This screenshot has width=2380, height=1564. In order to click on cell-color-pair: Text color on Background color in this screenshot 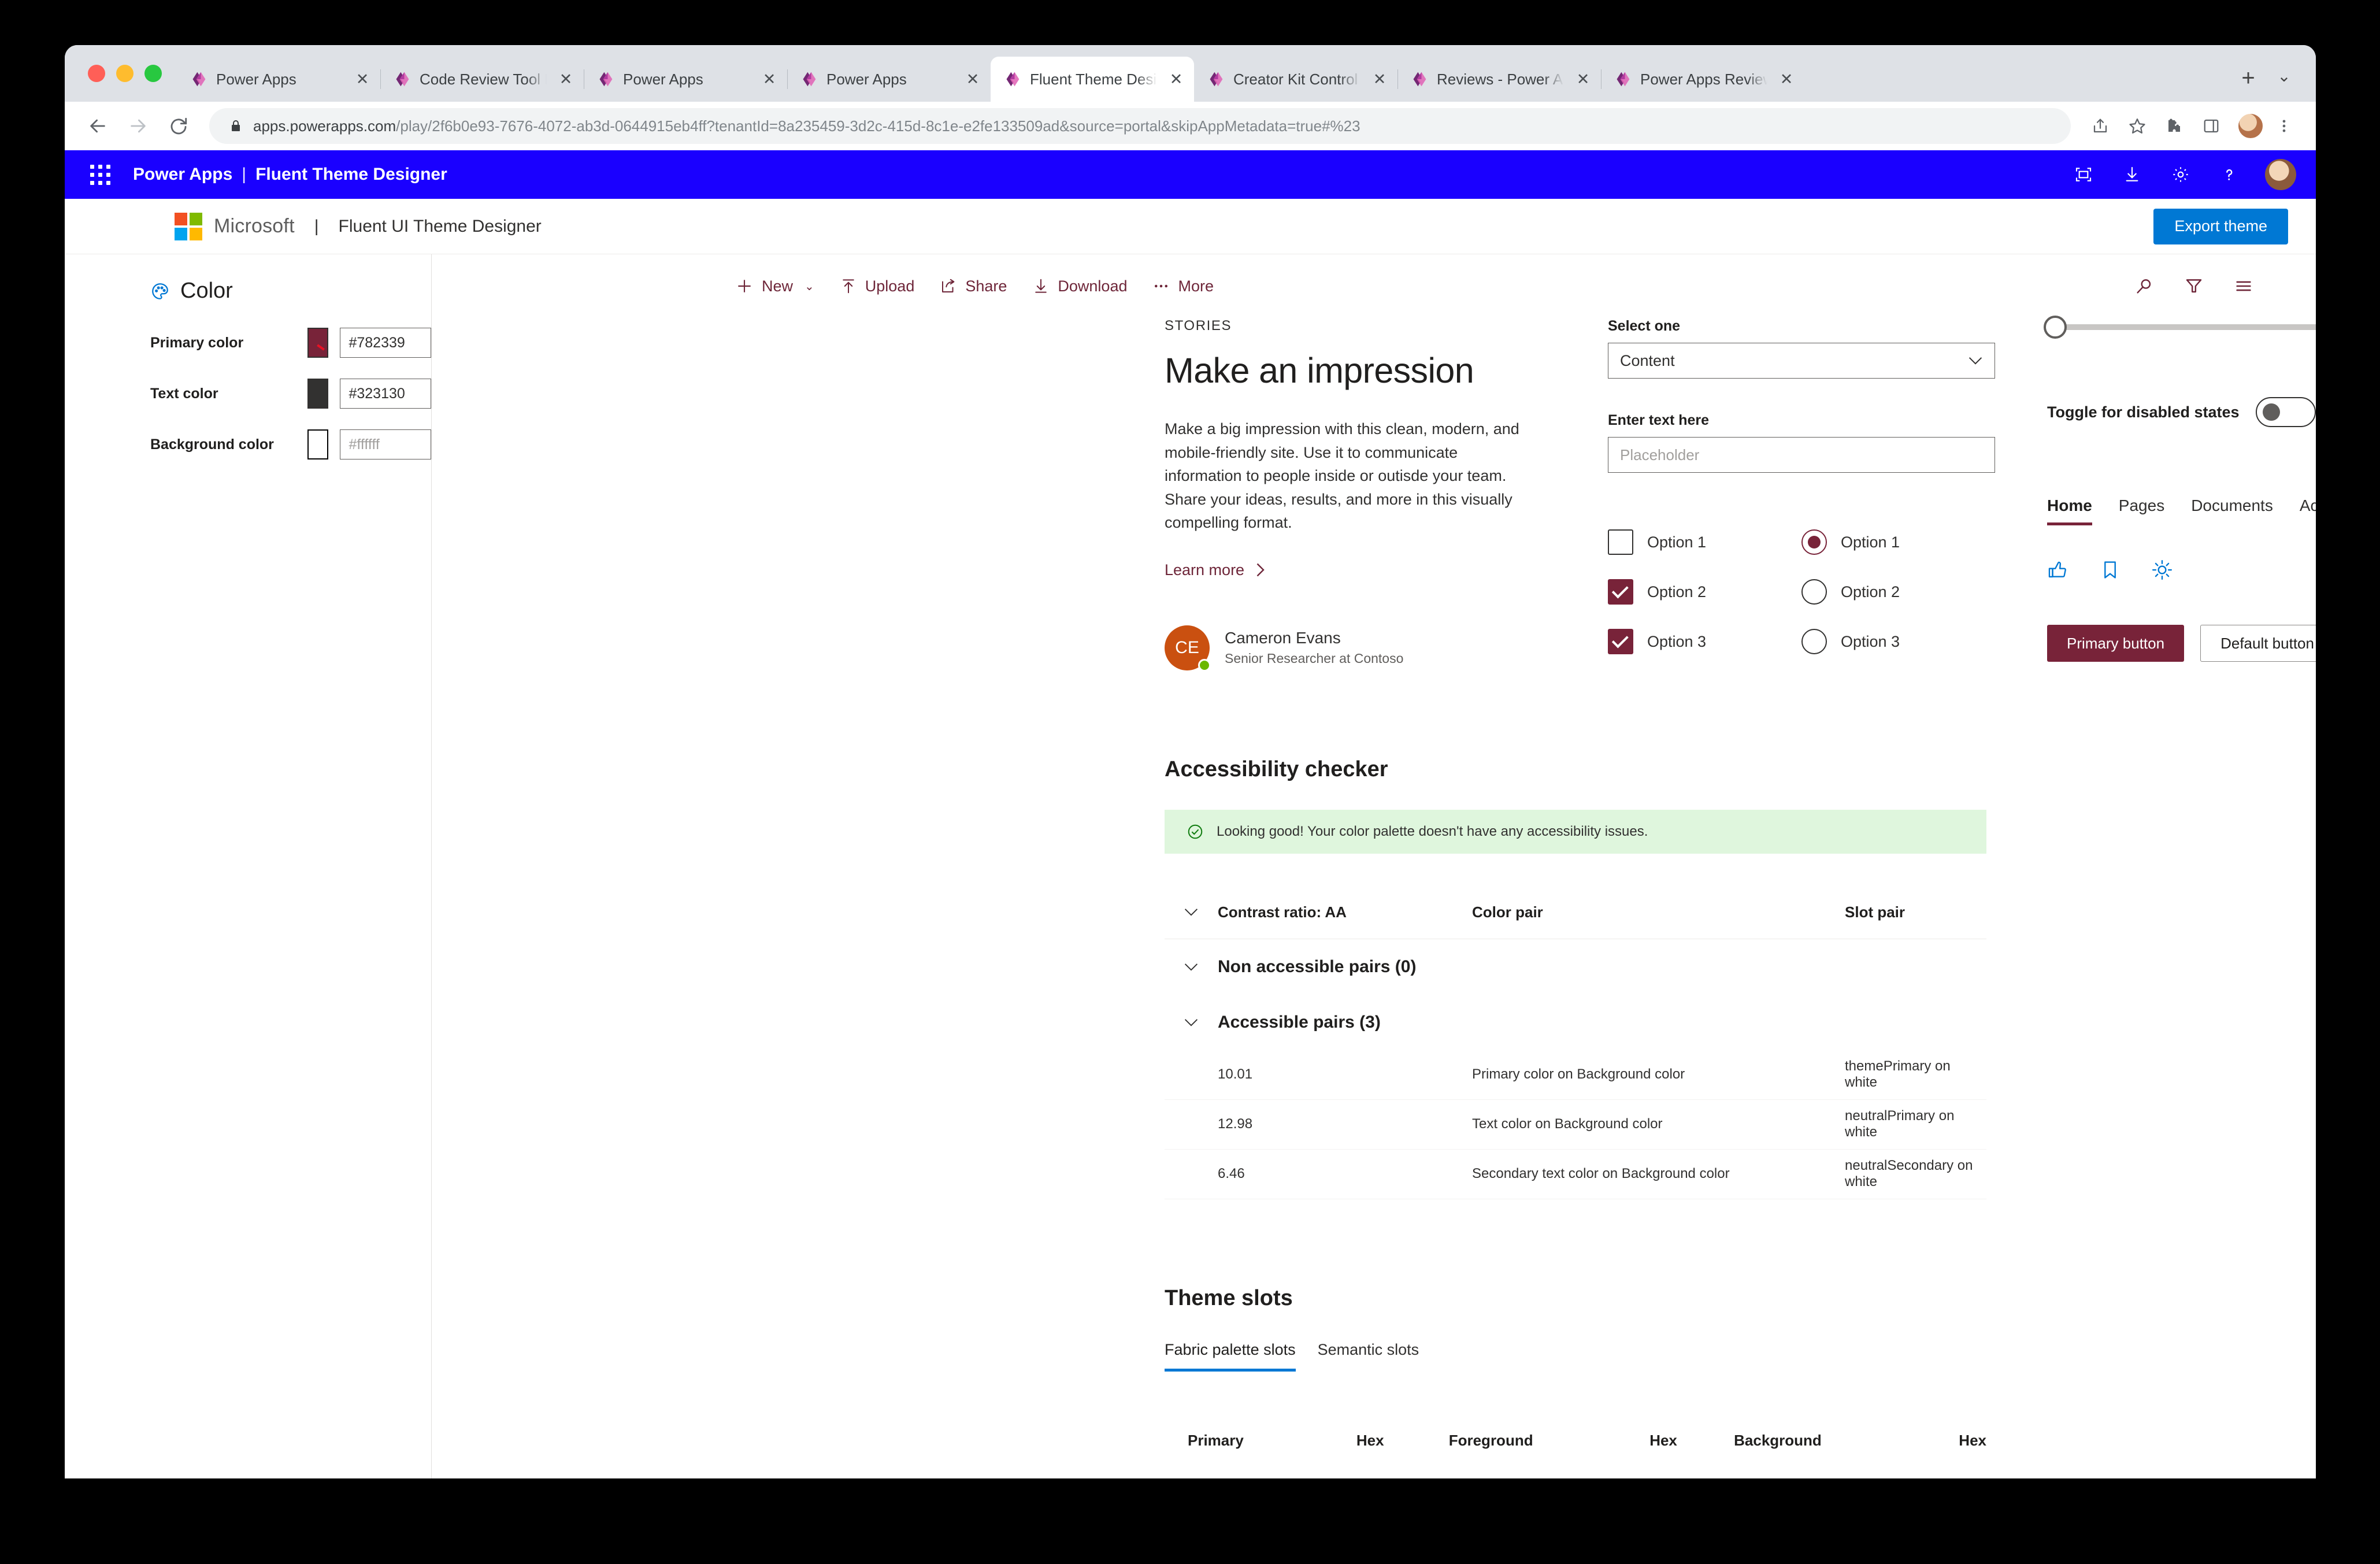, I will do `click(1568, 1124)`.